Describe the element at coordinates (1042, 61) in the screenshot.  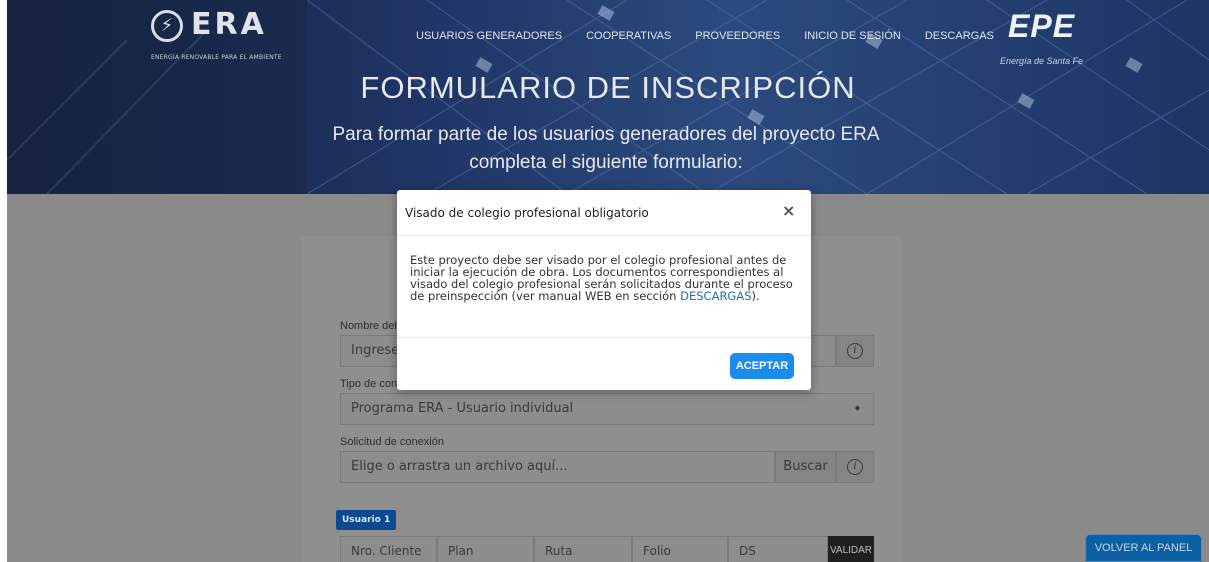
I see `epe-logo-tagline: Energía de Santa Fe` at that location.